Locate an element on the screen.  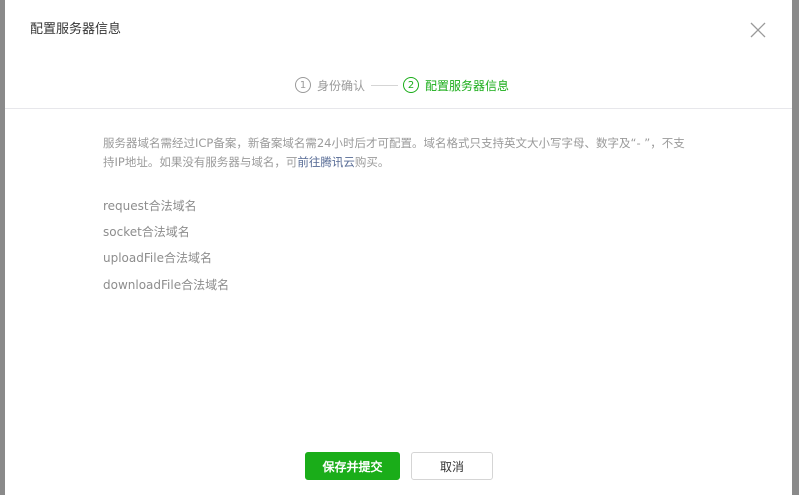
step-connector is located at coordinates (384, 85).